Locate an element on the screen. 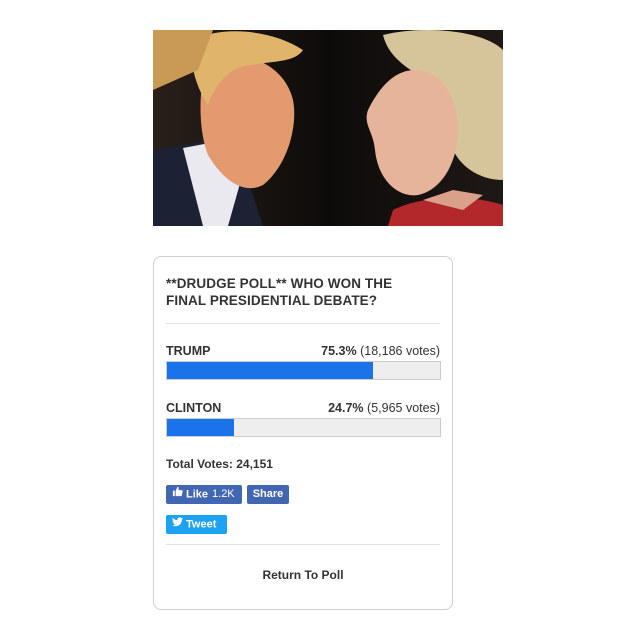 This screenshot has height=625, width=619. result-bar-clinton is located at coordinates (303, 427).